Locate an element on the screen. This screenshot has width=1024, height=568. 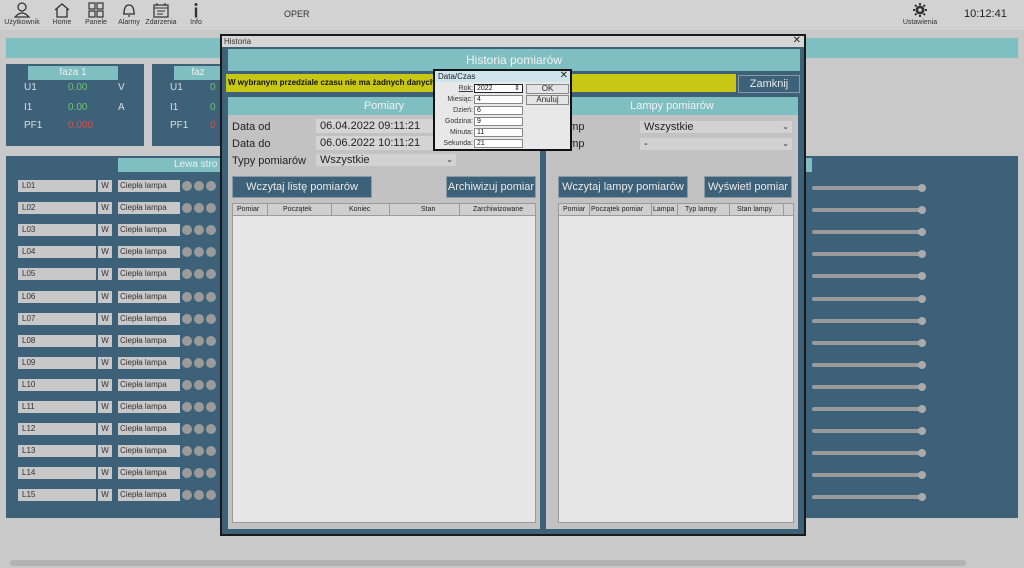
show-measurement-button: Wyświetl pomiar is located at coordinates (748, 187).